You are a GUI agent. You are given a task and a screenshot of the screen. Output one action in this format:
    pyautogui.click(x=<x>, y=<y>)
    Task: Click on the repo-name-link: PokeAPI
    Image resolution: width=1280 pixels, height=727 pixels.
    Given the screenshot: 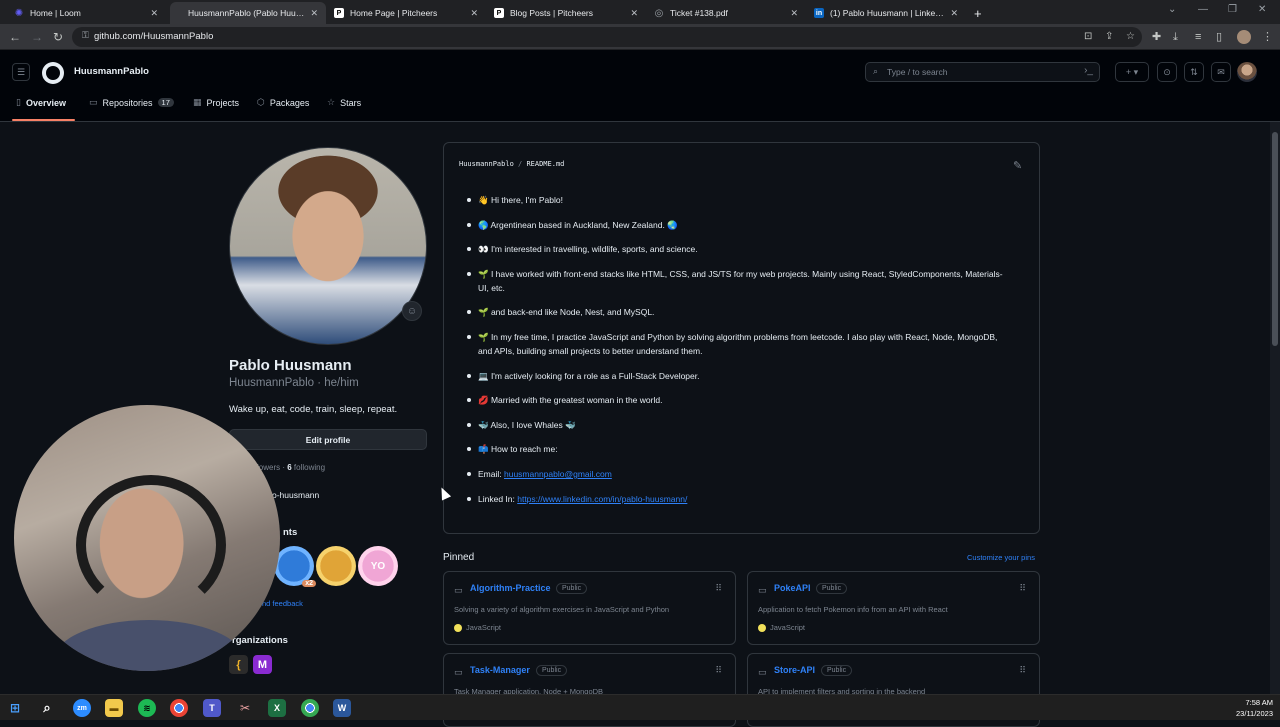 What is the action you would take?
    pyautogui.click(x=792, y=588)
    